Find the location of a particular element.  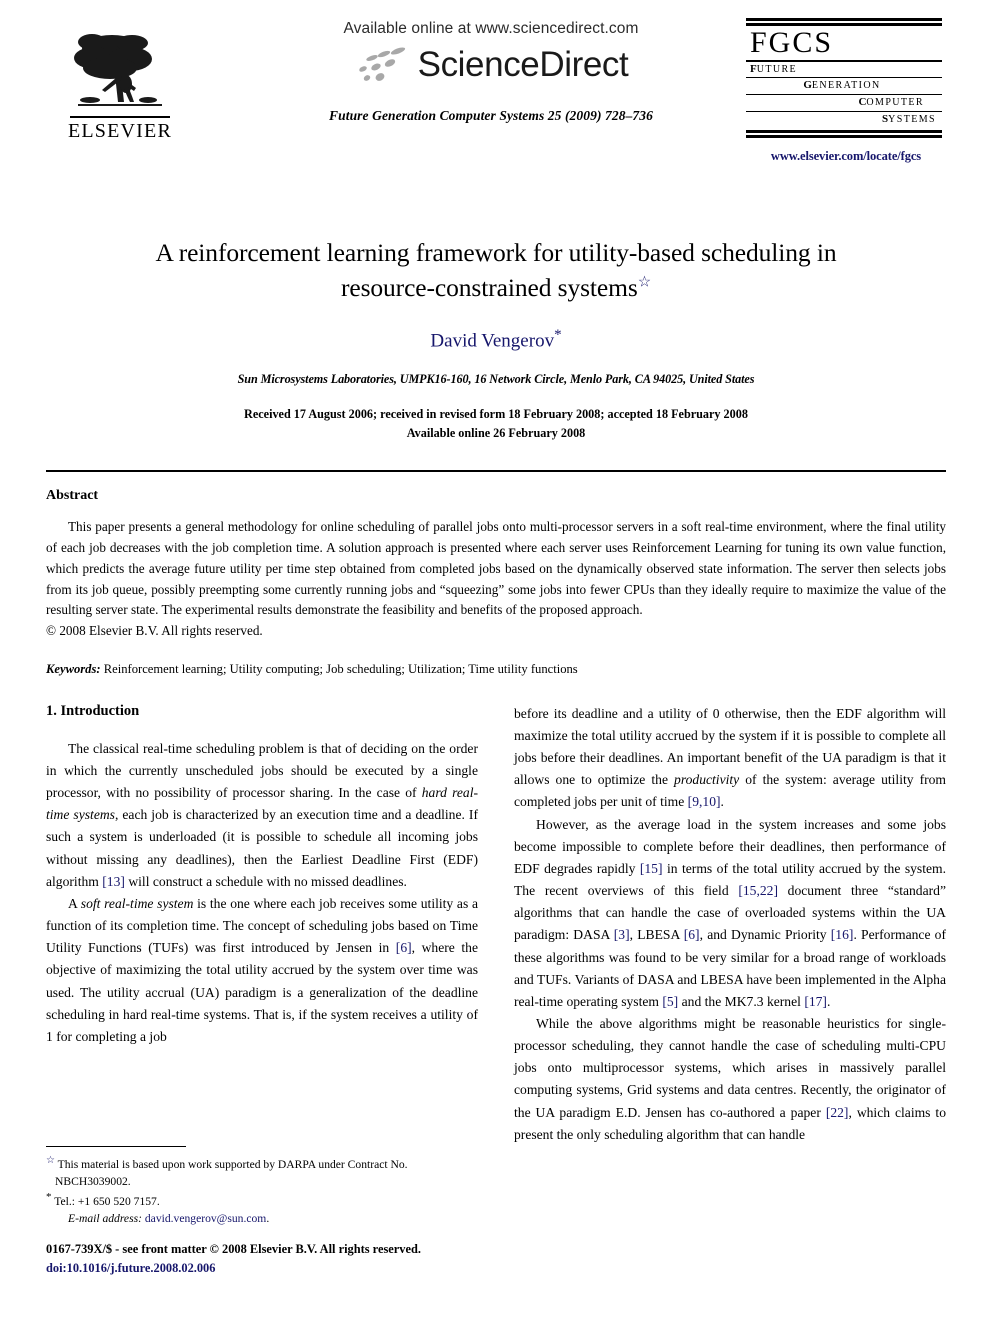

para-text: , LBESA is located at coordinates (656, 935).